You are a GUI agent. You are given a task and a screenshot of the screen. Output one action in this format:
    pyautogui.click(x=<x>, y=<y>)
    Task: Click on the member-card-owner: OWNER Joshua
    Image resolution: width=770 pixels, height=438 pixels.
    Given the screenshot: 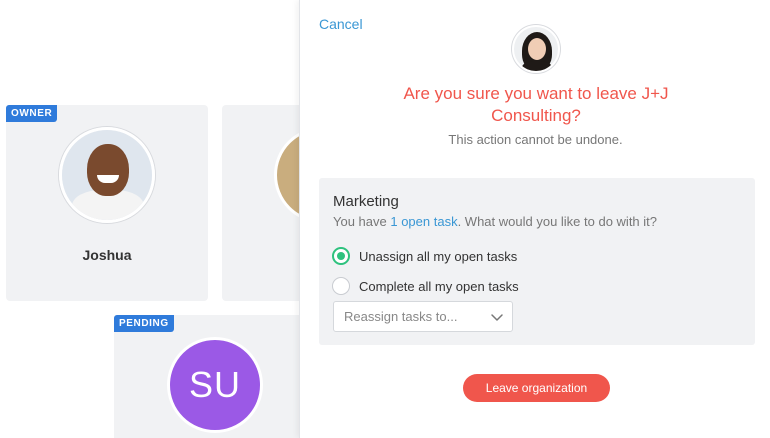 What is the action you would take?
    pyautogui.click(x=107, y=203)
    